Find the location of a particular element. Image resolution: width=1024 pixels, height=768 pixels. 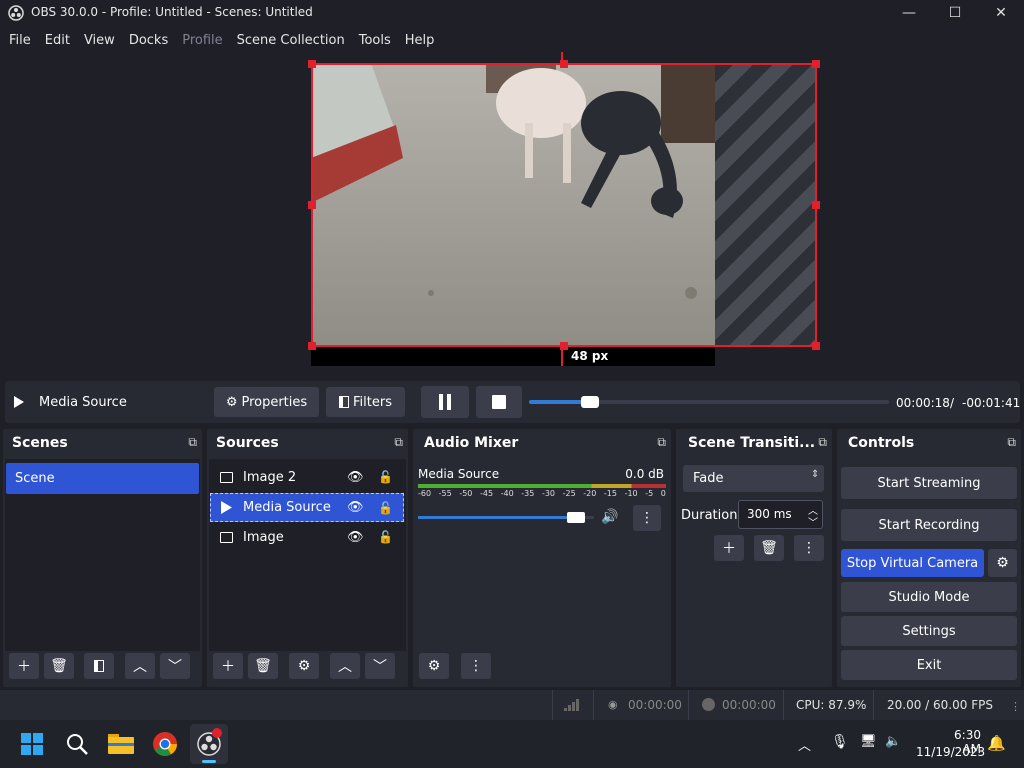

stream-time: 00:00:00 is located at coordinates (655, 705).